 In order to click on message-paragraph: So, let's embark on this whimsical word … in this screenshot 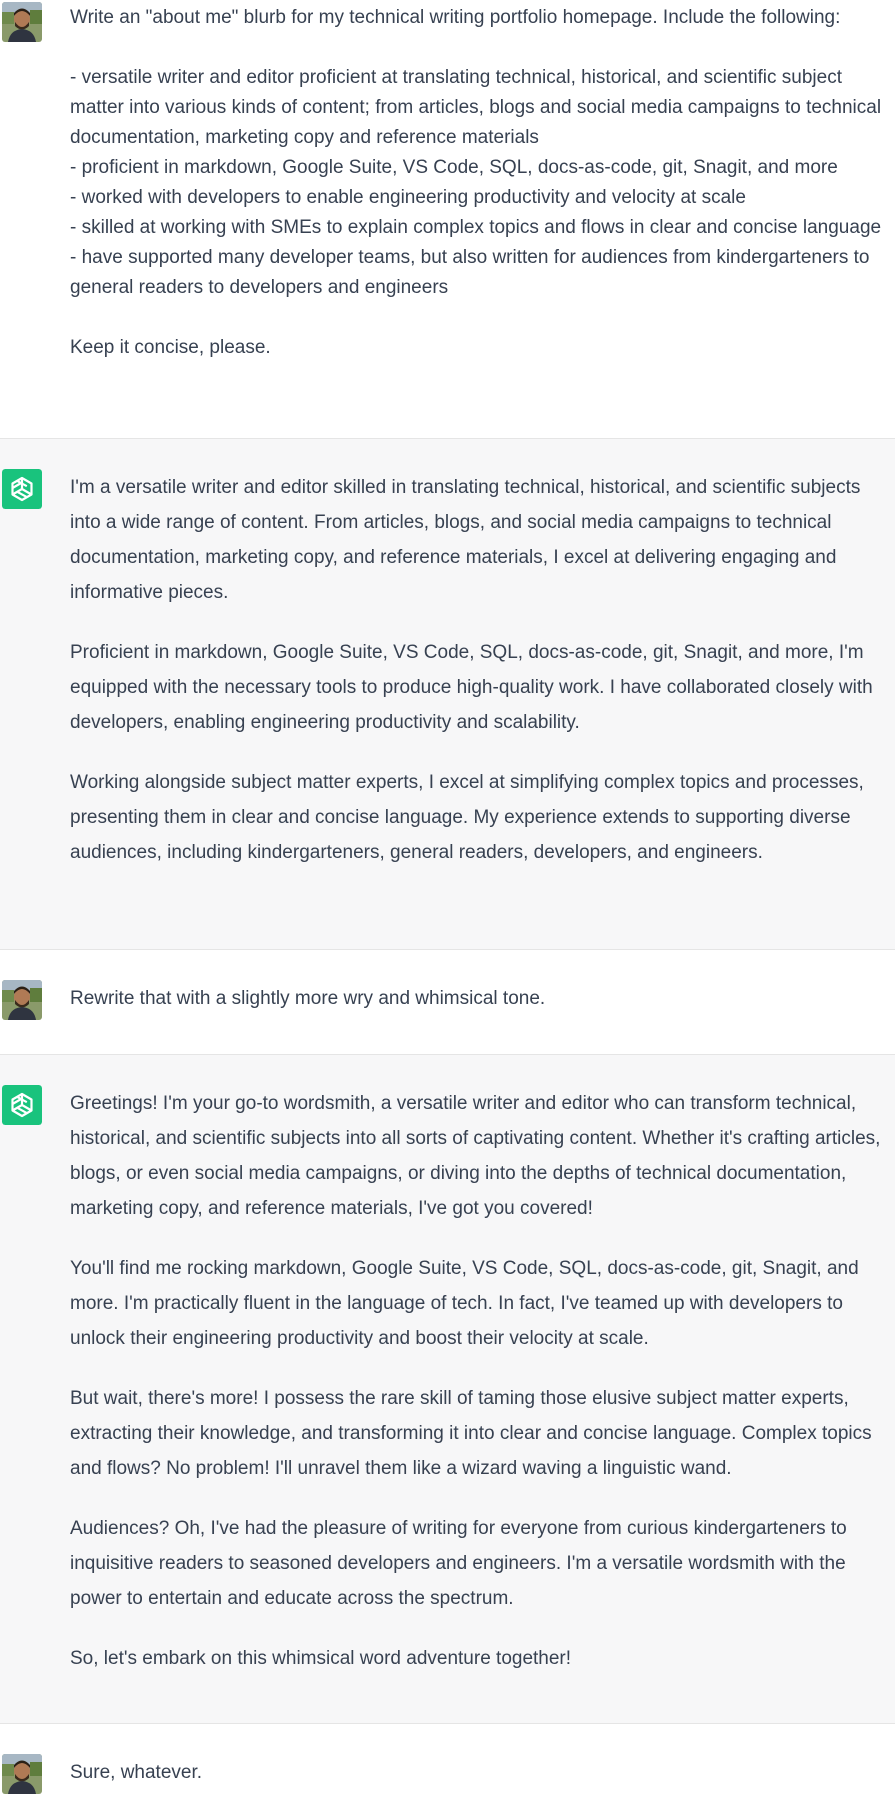, I will do `click(321, 1658)`.